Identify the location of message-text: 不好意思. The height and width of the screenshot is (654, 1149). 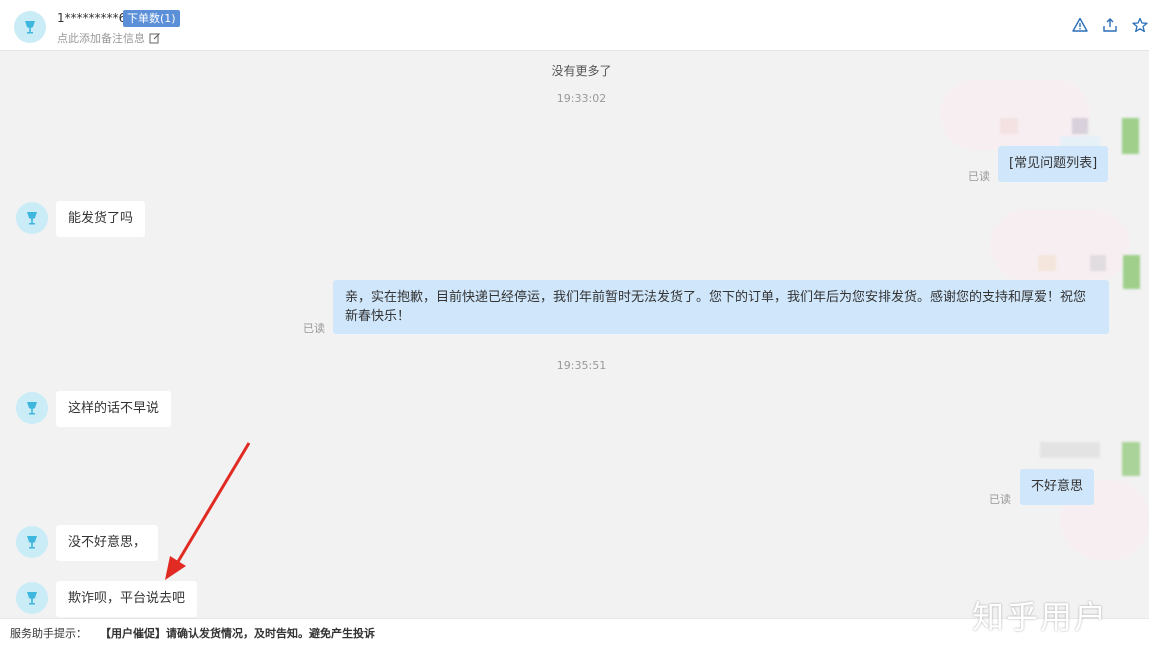
(1057, 486).